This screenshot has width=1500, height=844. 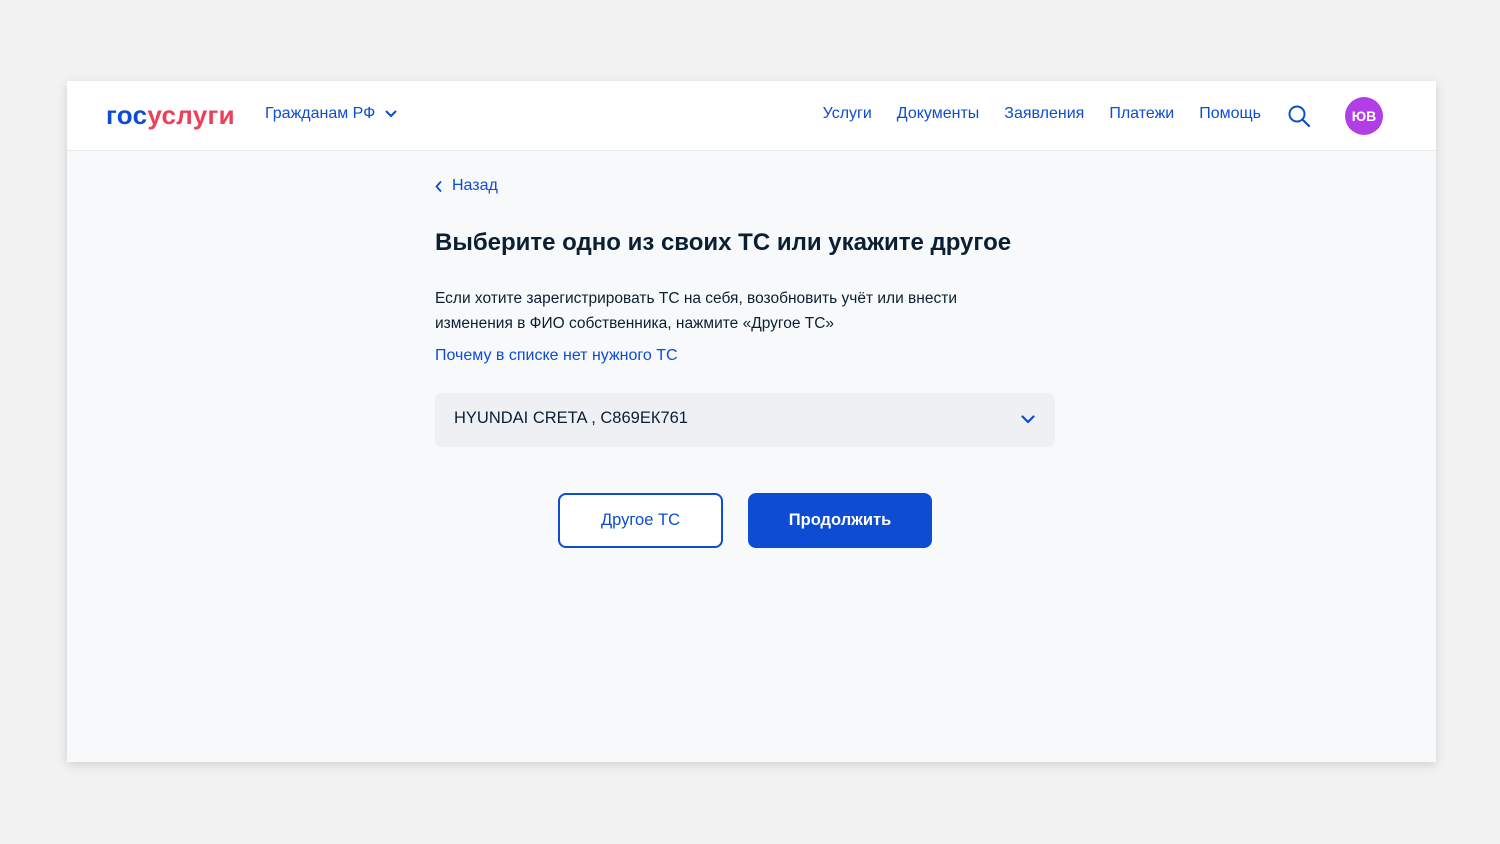 I want to click on vehicle-select-value: HYUNDAI CRETA , С869ЕК761, so click(x=571, y=418).